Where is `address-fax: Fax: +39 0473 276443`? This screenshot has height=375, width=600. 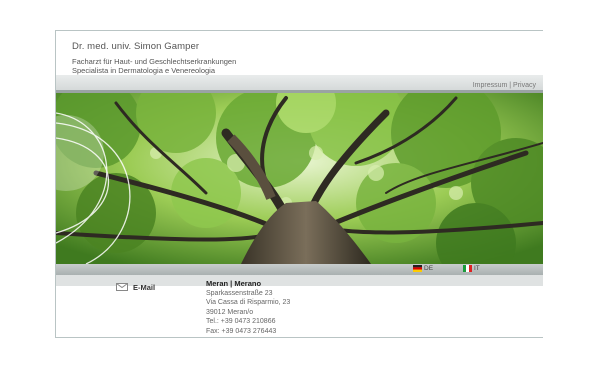
address-fax: Fax: +39 0473 276443 is located at coordinates (241, 331).